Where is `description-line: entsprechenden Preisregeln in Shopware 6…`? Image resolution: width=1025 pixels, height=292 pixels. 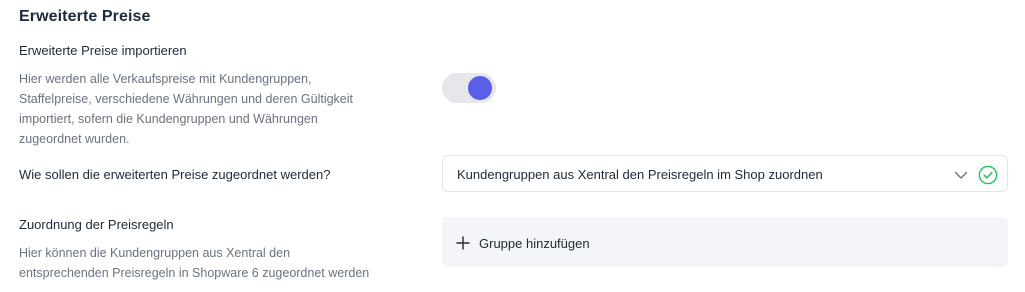 description-line: entsprechenden Preisregeln in Shopware 6… is located at coordinates (194, 273).